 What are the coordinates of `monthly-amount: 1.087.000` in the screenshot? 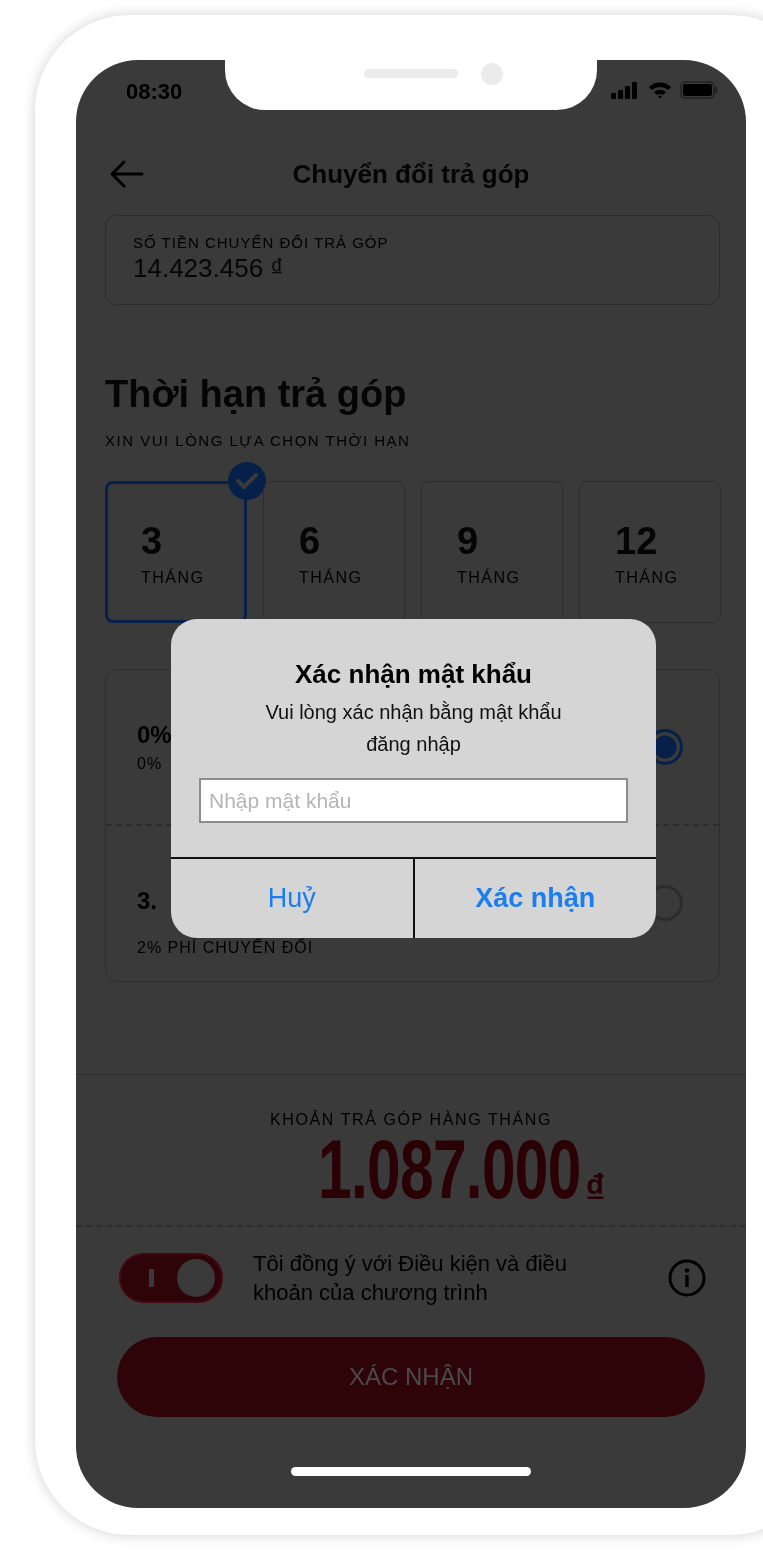 It's located at (450, 1169).